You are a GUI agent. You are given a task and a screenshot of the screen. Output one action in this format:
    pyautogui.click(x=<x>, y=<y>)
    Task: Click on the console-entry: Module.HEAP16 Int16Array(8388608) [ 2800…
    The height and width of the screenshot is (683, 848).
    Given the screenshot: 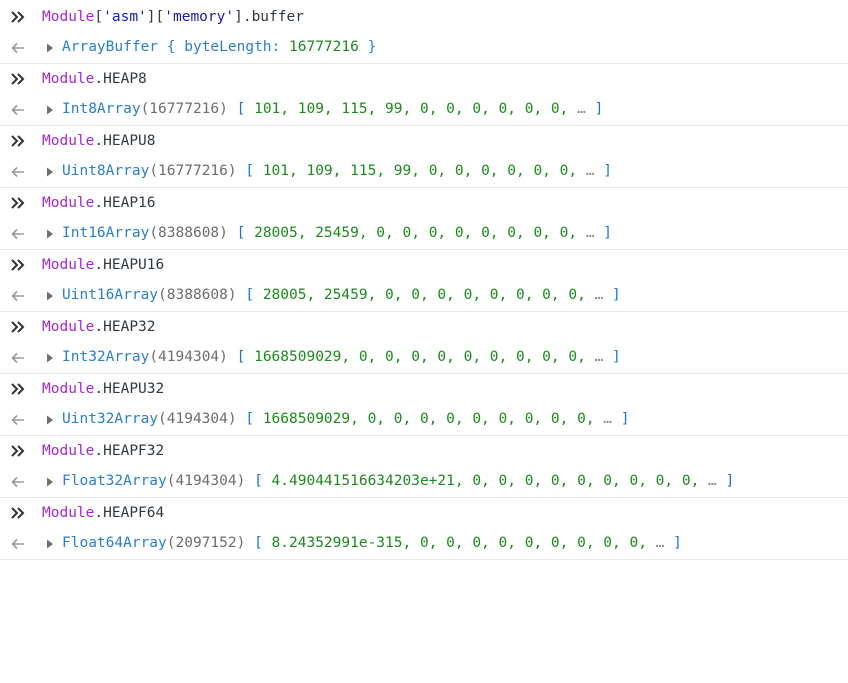 What is the action you would take?
    pyautogui.click(x=424, y=219)
    